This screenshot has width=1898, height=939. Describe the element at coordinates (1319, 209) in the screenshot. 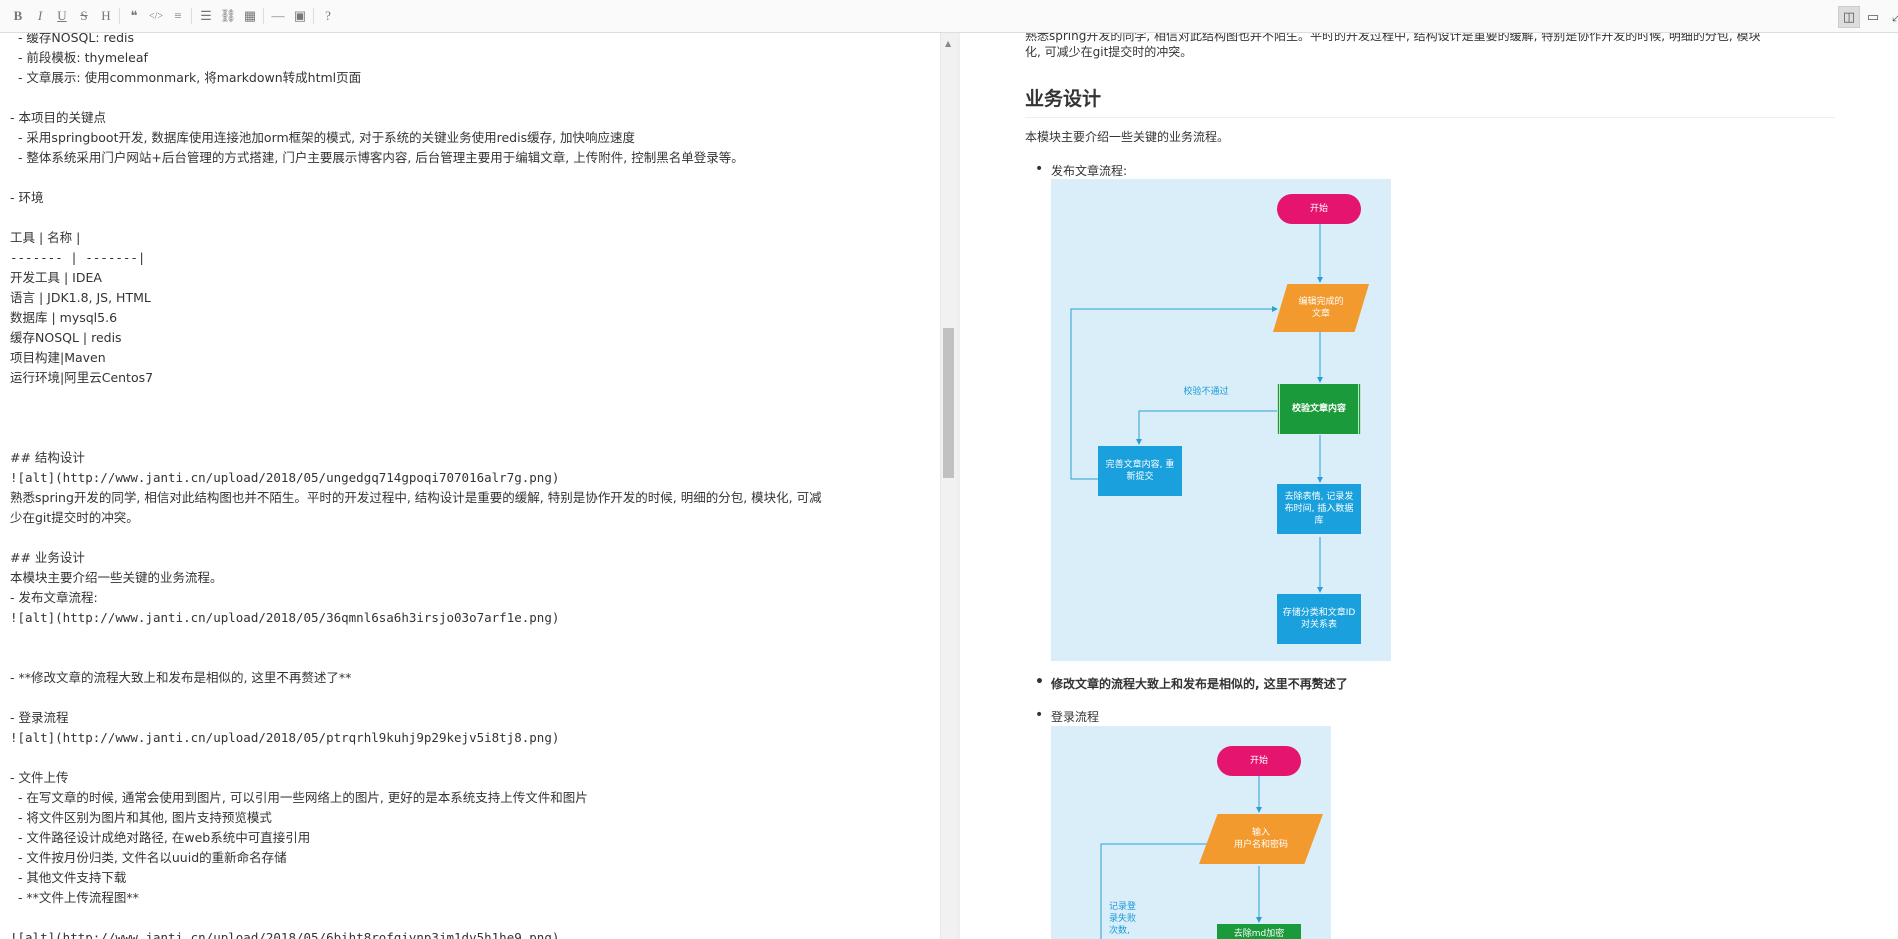

I see `flow1-start: 开始` at that location.